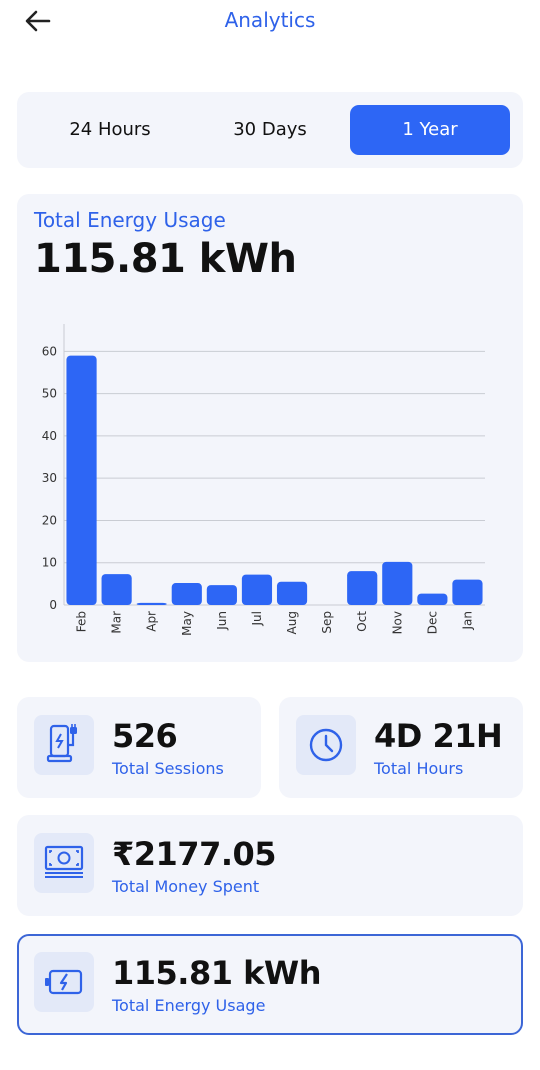  I want to click on x-tick-label: Jan, so click(467, 621).